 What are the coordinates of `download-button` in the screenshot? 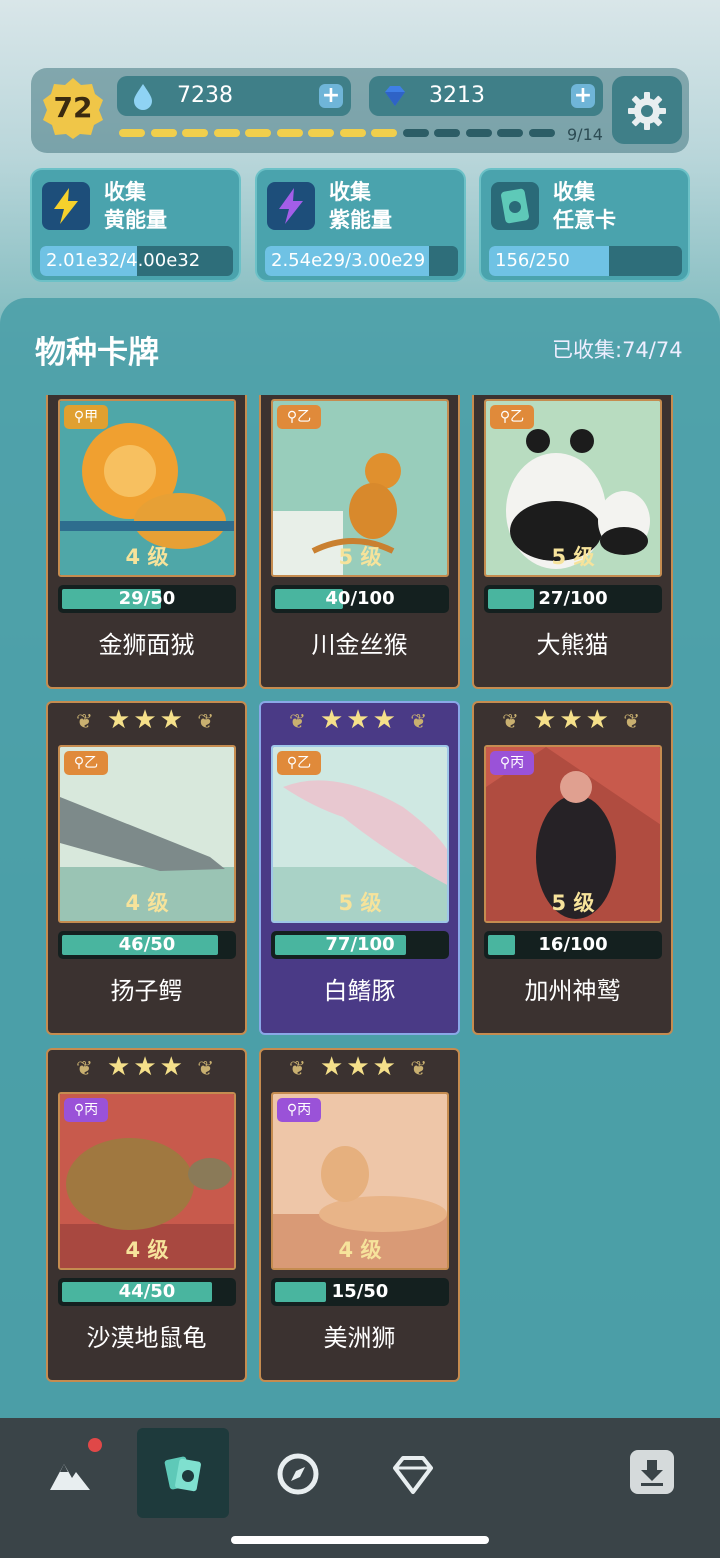 It's located at (652, 1472).